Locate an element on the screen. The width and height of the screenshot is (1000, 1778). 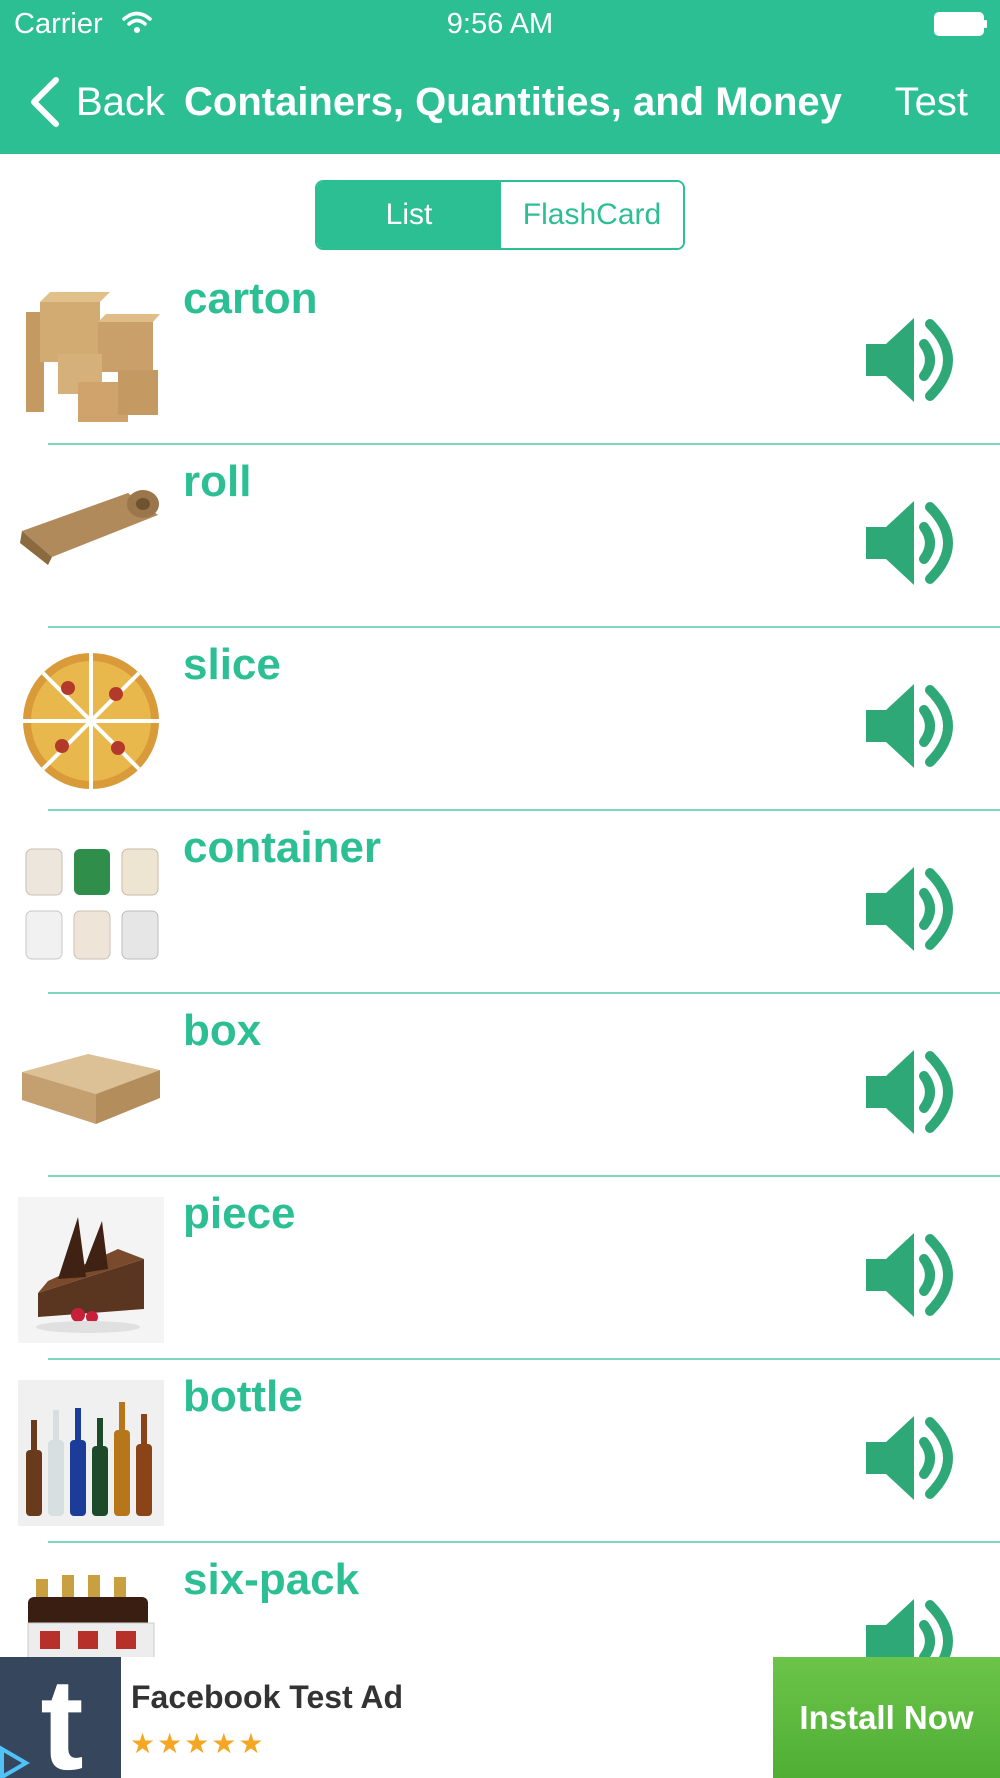
view-mode-segmented-control: List FlashCard is located at coordinates (500, 215).